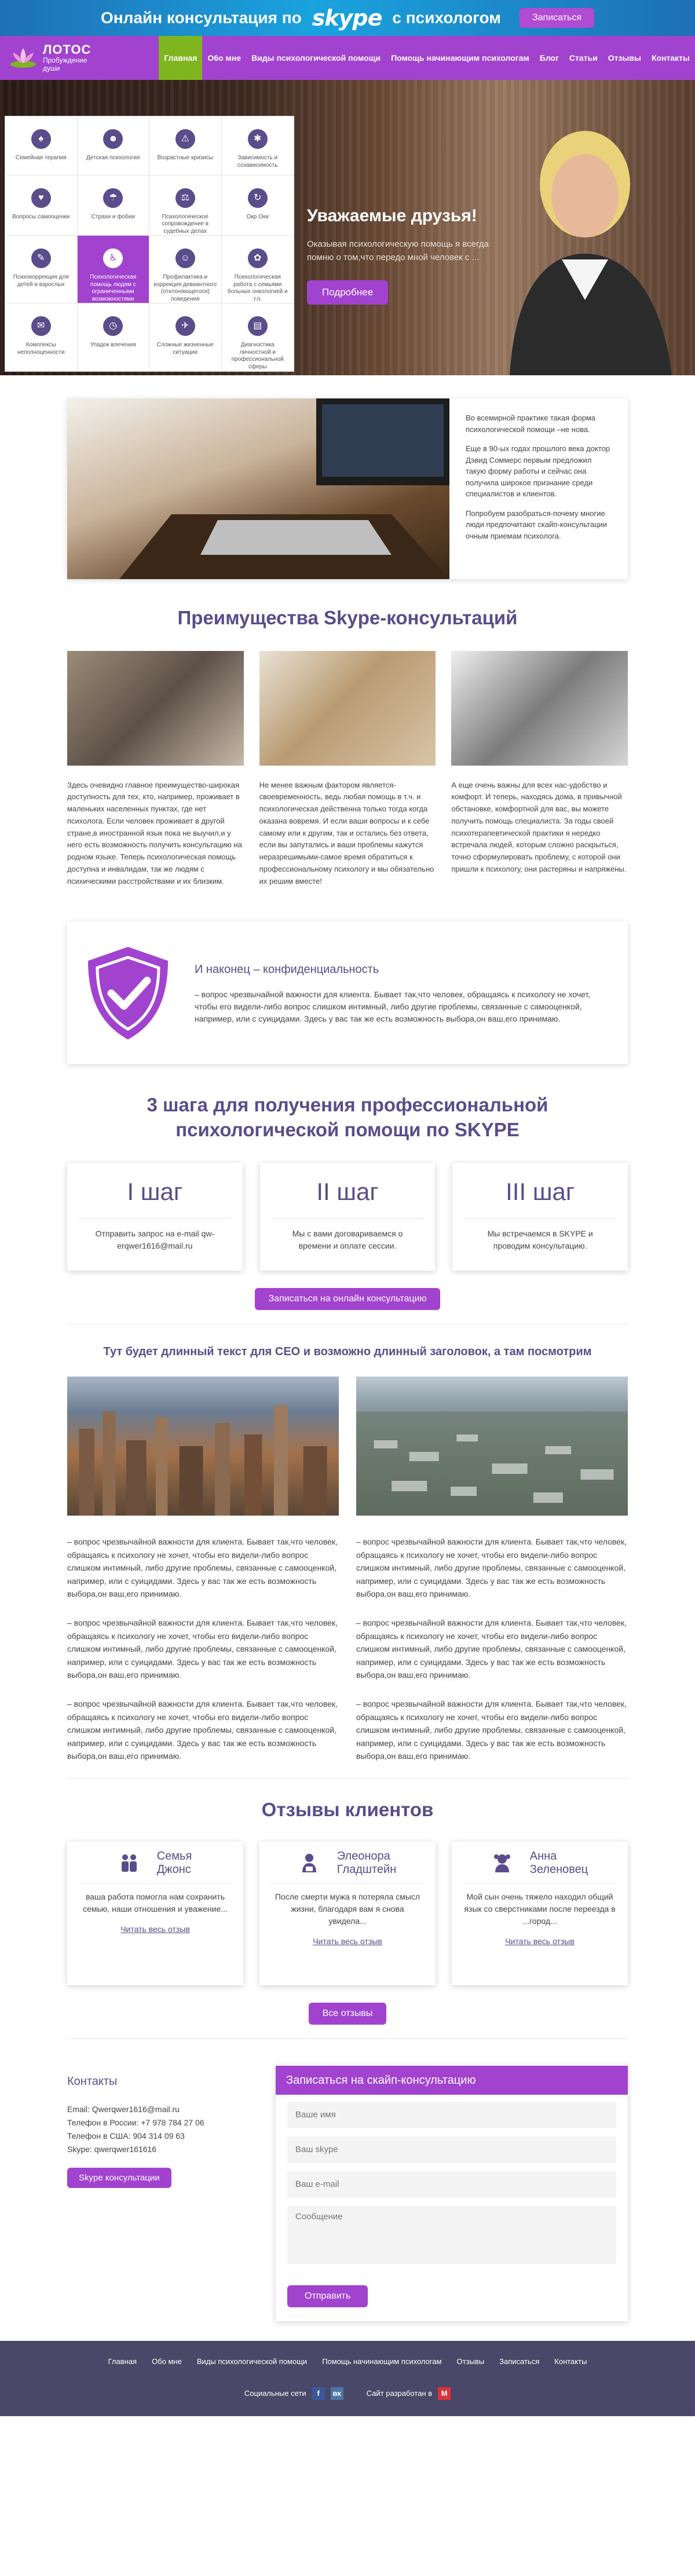 The height and width of the screenshot is (2576, 695). Describe the element at coordinates (113, 216) in the screenshot. I see `service-label: Страхи и фобии` at that location.